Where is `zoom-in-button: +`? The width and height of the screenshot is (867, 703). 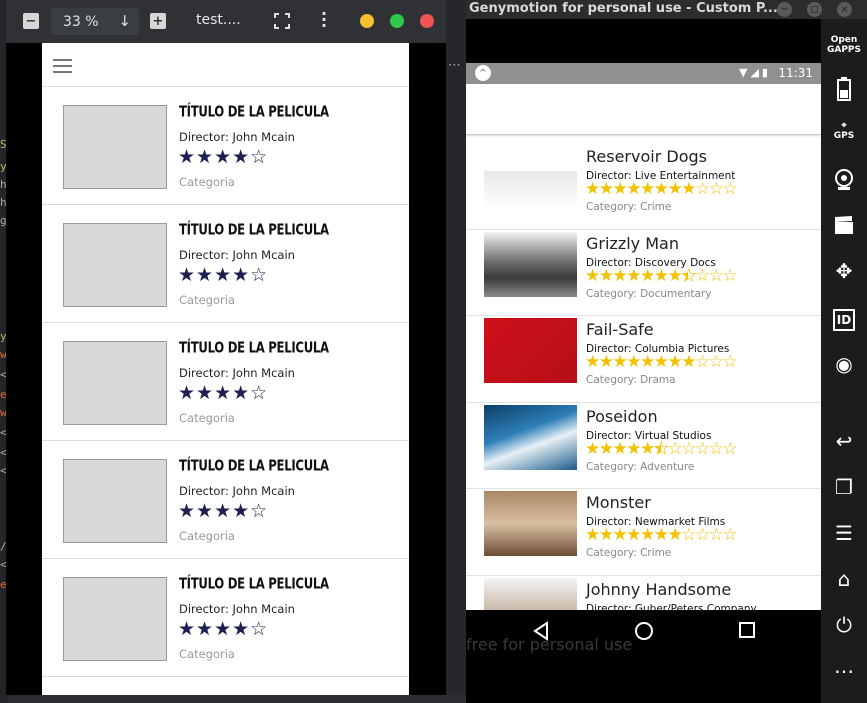 zoom-in-button: + is located at coordinates (158, 21).